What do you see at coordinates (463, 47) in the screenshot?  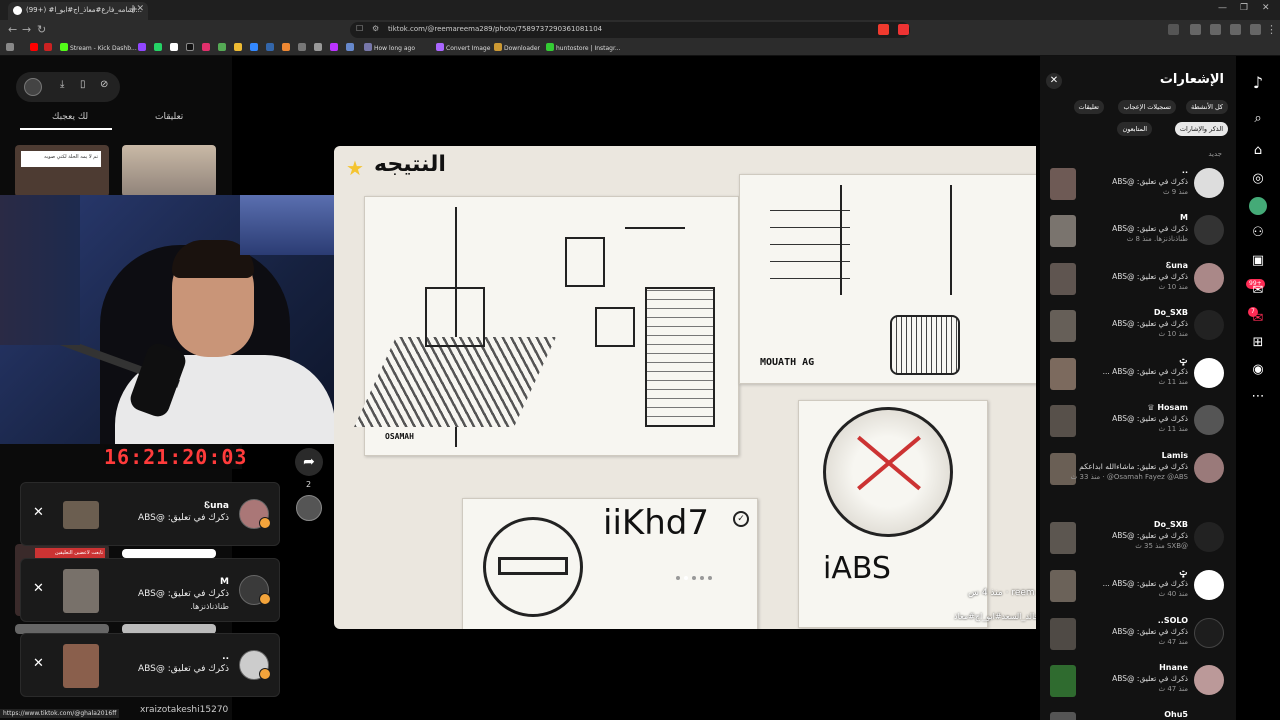 I see `bookmark-convert-image: Convert Image` at bounding box center [463, 47].